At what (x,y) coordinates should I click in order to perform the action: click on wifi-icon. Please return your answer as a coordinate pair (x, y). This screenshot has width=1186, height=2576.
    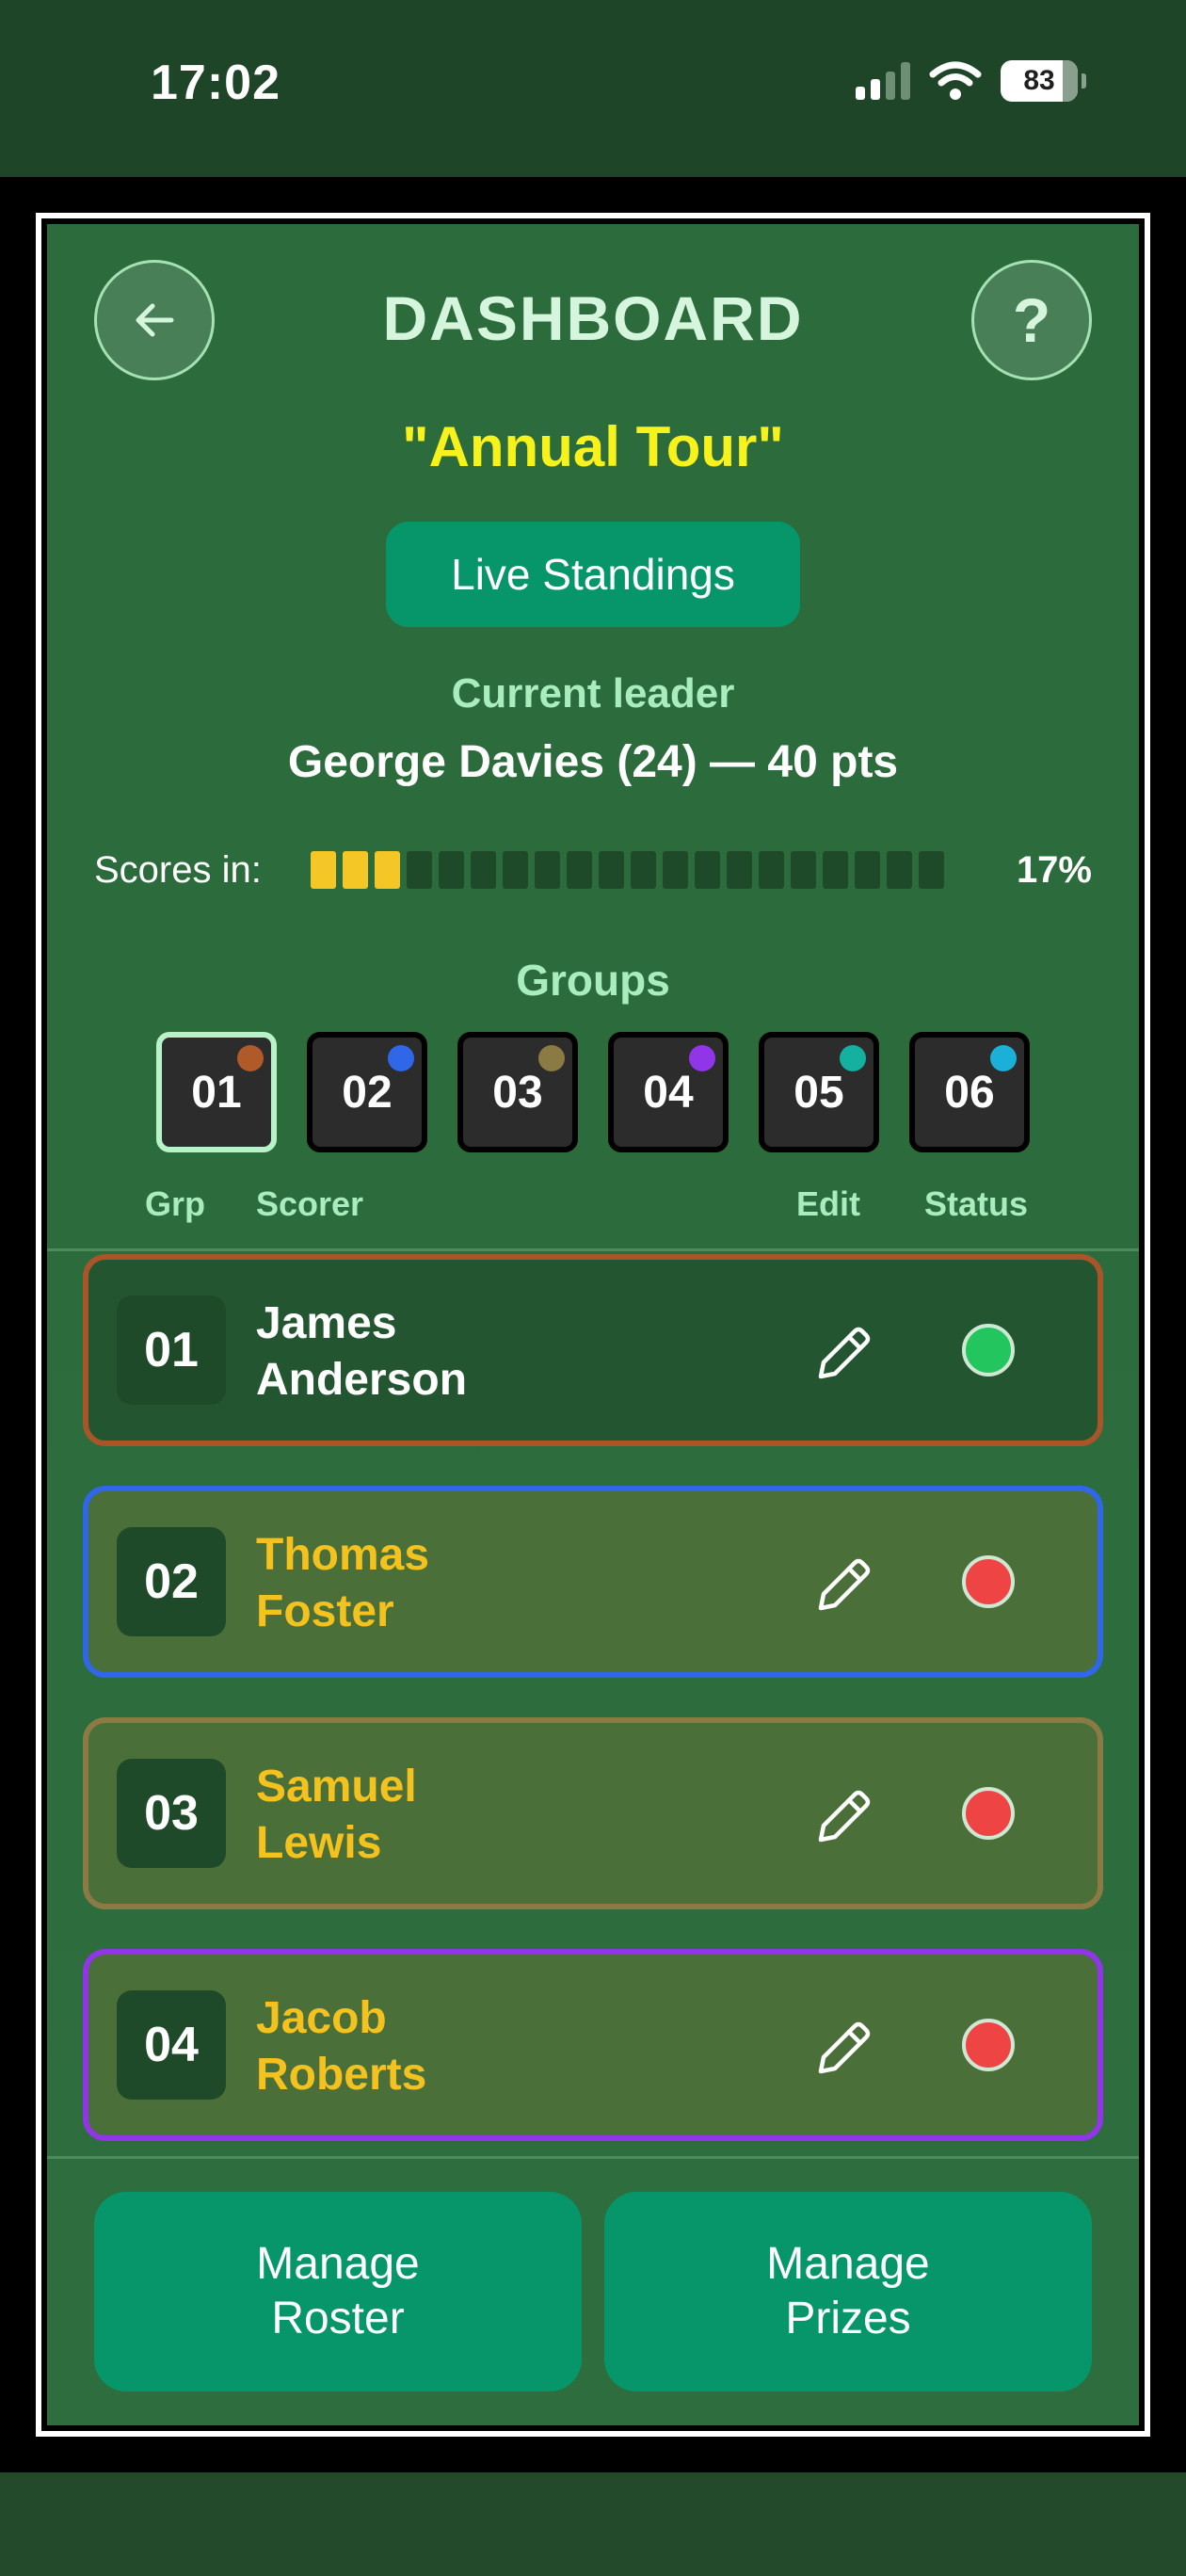
    Looking at the image, I should click on (955, 80).